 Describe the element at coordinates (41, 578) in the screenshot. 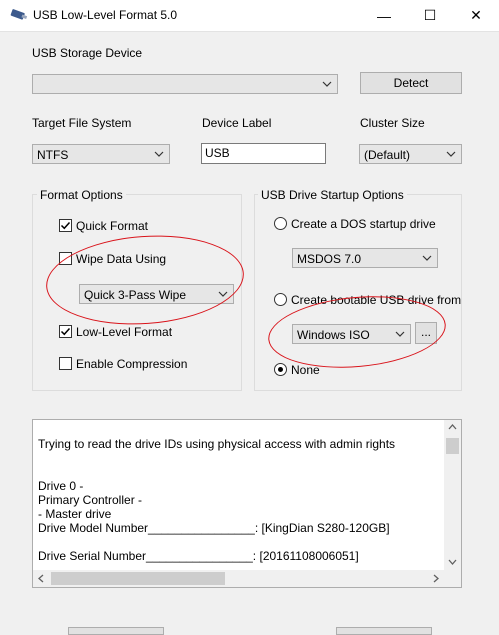

I see `scroll-left-icon` at that location.